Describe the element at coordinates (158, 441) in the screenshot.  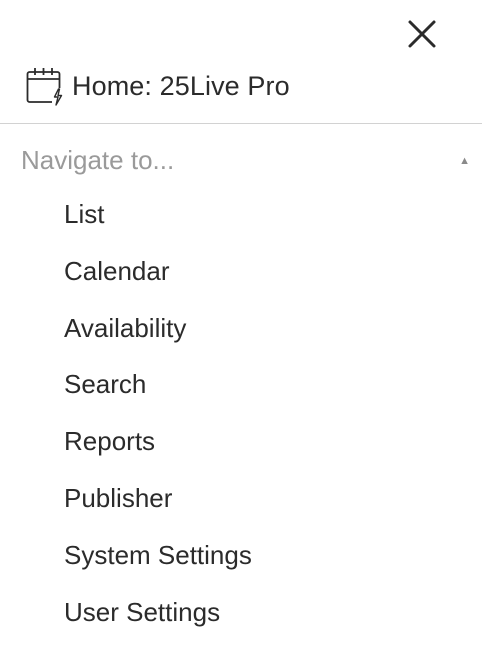
I see `nav-item-reports: Reports` at that location.